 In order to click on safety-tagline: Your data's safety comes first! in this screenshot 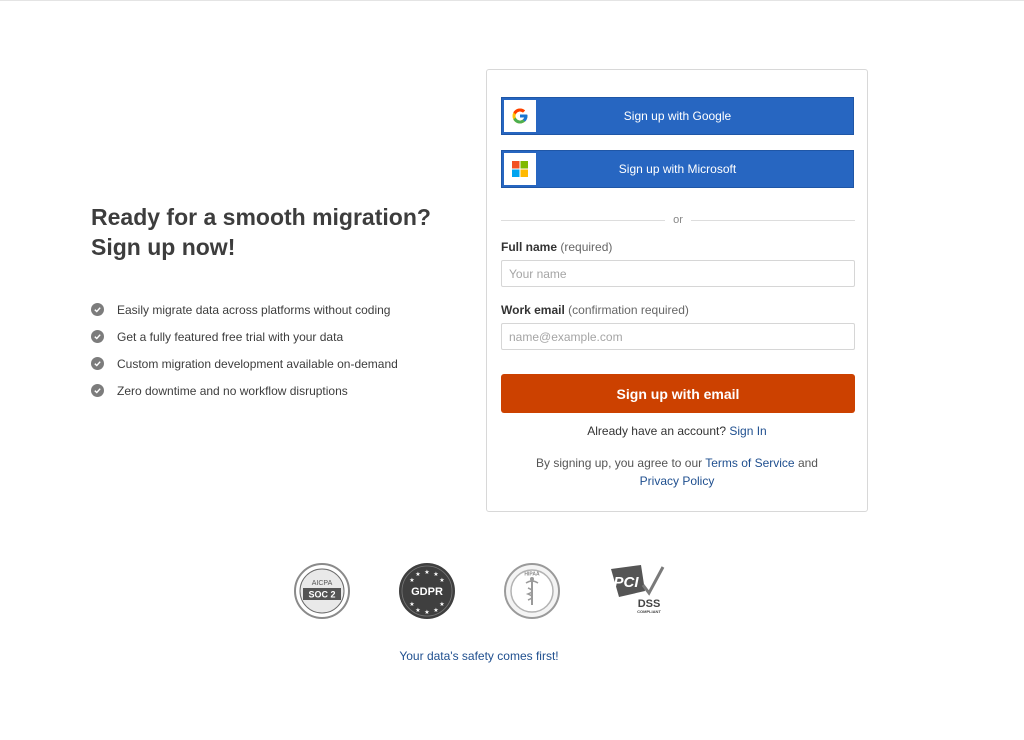, I will do `click(479, 656)`.